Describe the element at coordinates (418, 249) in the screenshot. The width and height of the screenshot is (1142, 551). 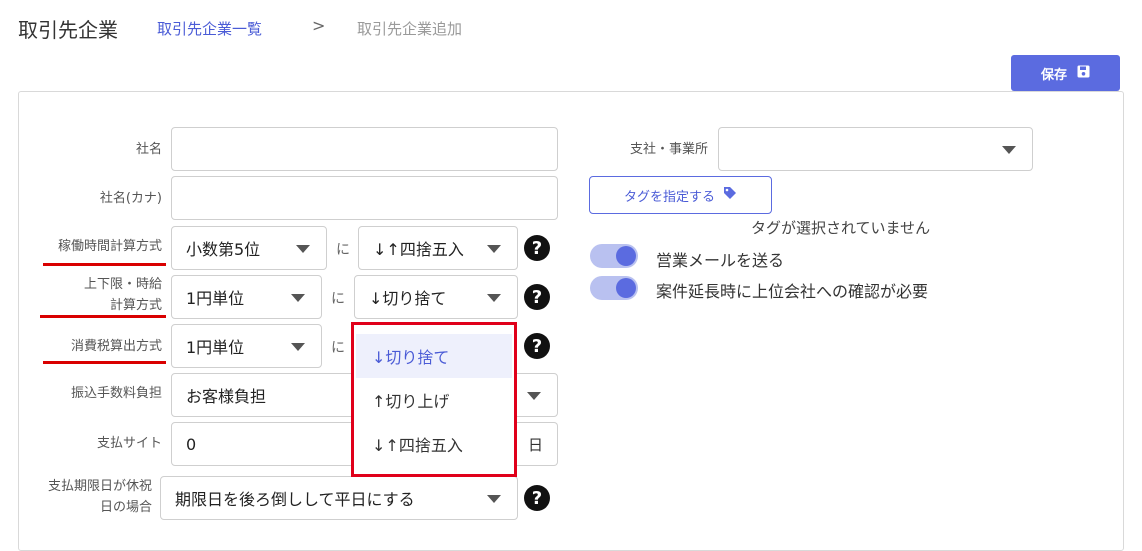
I see `work-time-rounding-value: ↓↑四捨五入` at that location.